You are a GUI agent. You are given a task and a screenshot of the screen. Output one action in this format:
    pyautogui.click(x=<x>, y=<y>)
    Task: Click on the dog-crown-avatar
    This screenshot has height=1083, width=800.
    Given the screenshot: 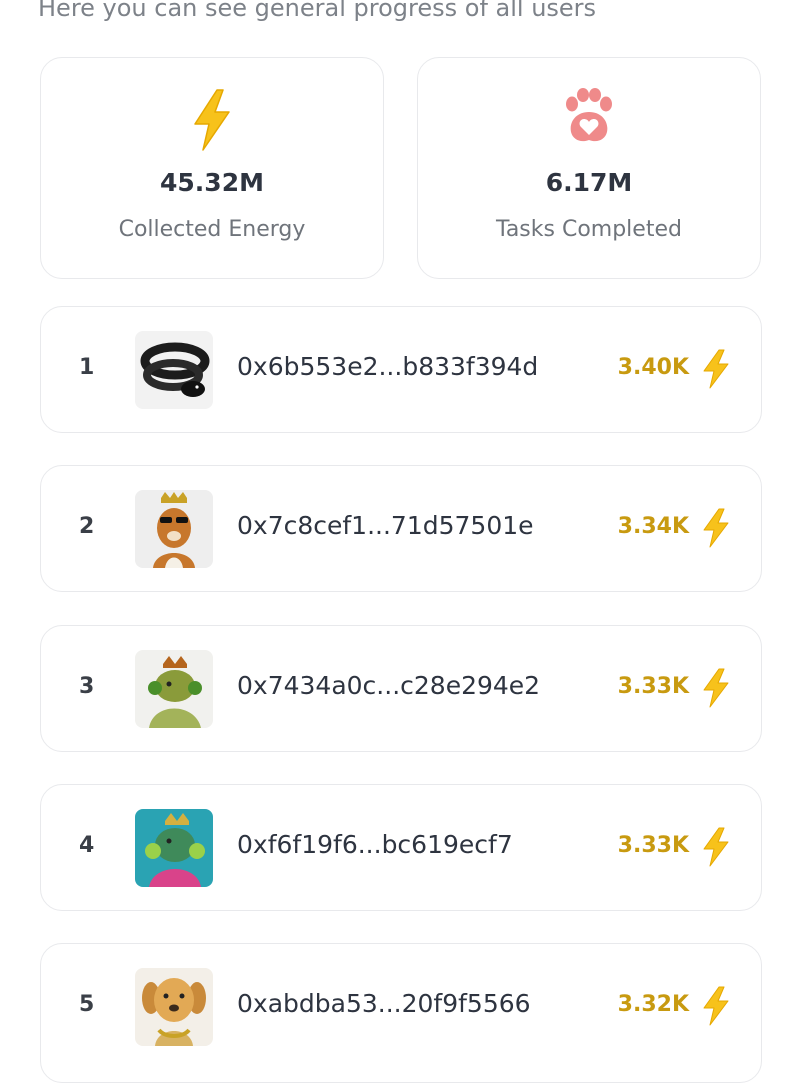 What is the action you would take?
    pyautogui.click(x=174, y=529)
    